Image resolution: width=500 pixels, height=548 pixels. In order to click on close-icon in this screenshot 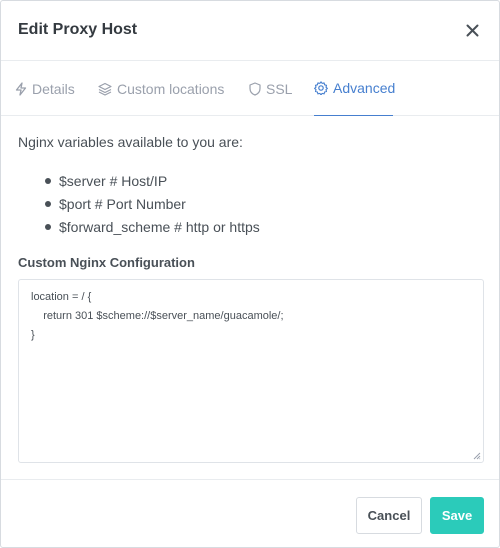, I will do `click(472, 30)`.